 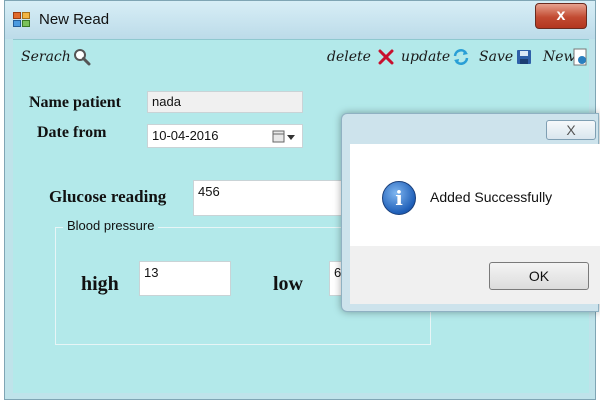 I want to click on update-button-label: update, so click(x=425, y=57).